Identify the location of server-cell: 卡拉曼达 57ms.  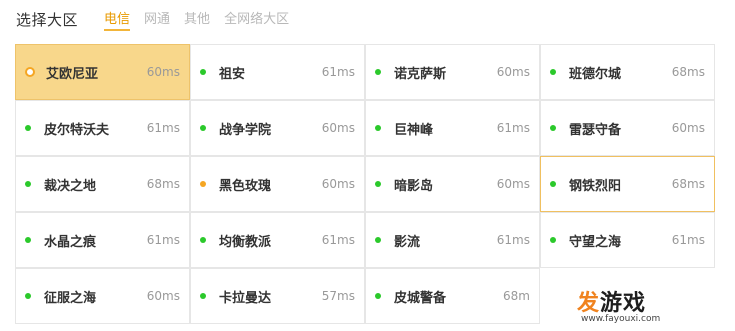
(277, 296).